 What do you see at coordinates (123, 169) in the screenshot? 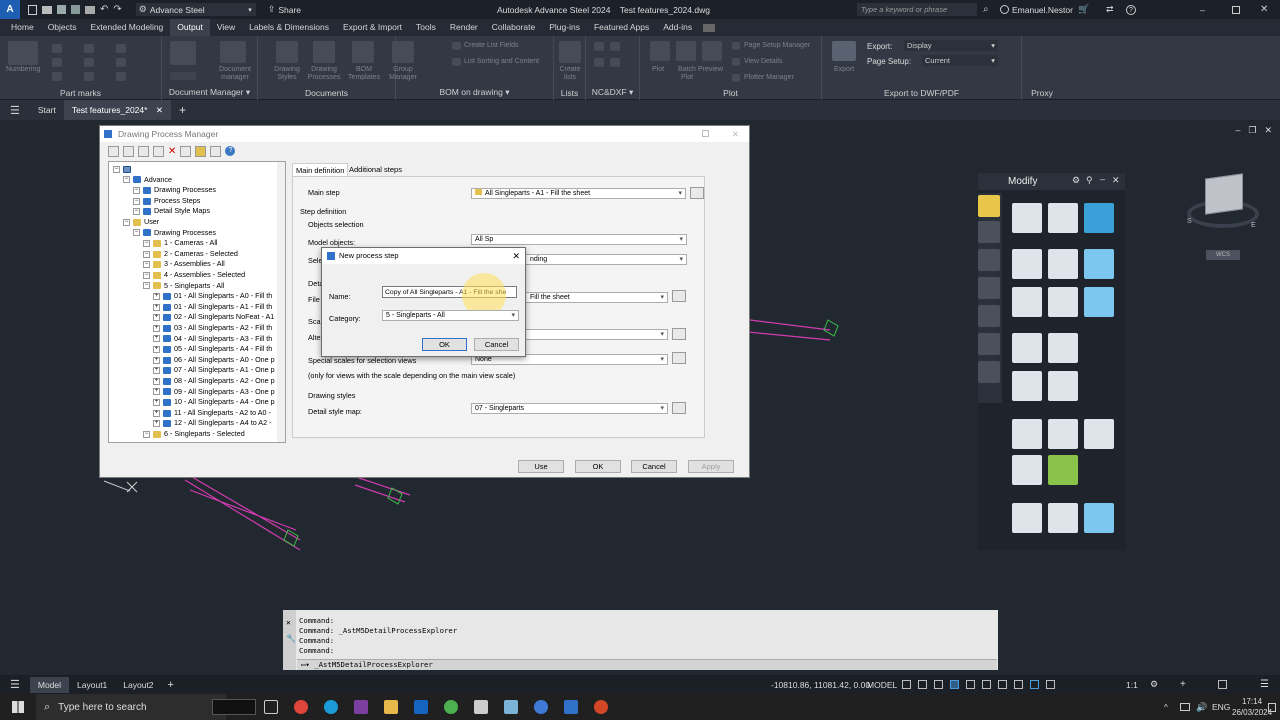
I see `tree-node: −` at bounding box center [123, 169].